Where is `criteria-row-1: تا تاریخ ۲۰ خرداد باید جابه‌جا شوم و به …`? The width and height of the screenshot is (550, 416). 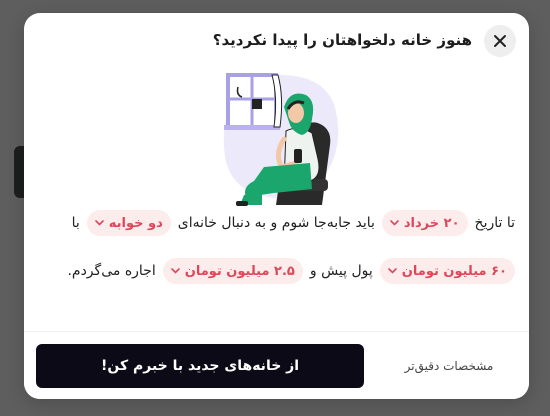
criteria-row-1: تا تاریخ ۲۰ خرداد باید جابه‌جا شوم و به … is located at coordinates (276, 223).